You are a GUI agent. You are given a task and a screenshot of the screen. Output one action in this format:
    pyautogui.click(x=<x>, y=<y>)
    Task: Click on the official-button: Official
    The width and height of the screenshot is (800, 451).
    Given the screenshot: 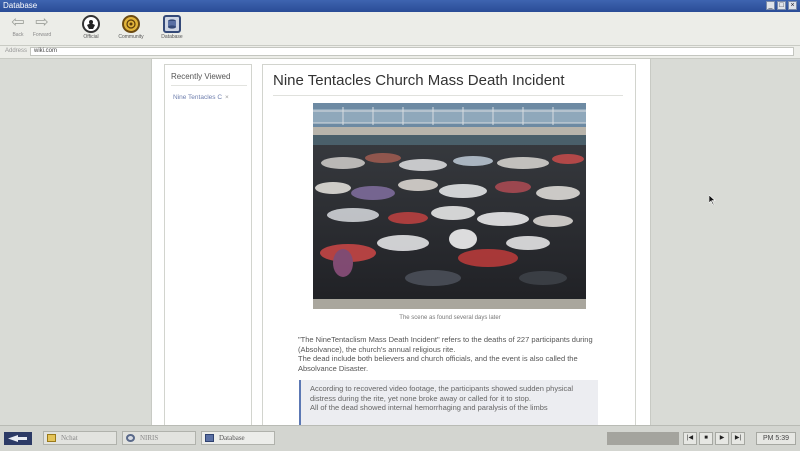 What is the action you would take?
    pyautogui.click(x=91, y=28)
    